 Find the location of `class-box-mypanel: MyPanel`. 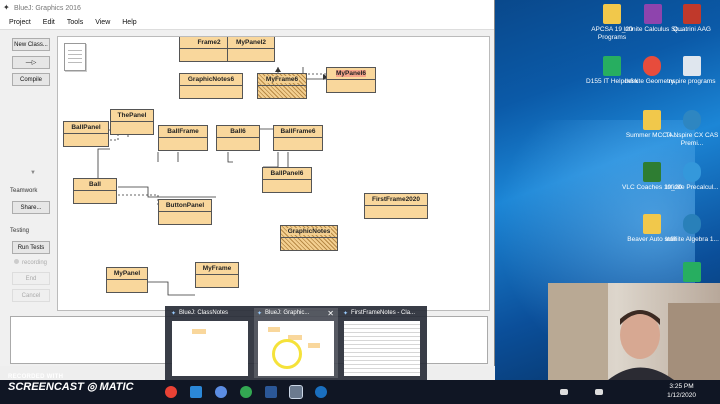

class-box-mypanel: MyPanel is located at coordinates (127, 280).